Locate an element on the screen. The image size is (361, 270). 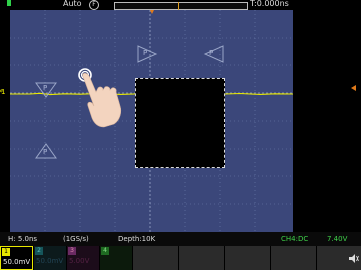
sample-rate: (1GS/s) is located at coordinates (76, 239).